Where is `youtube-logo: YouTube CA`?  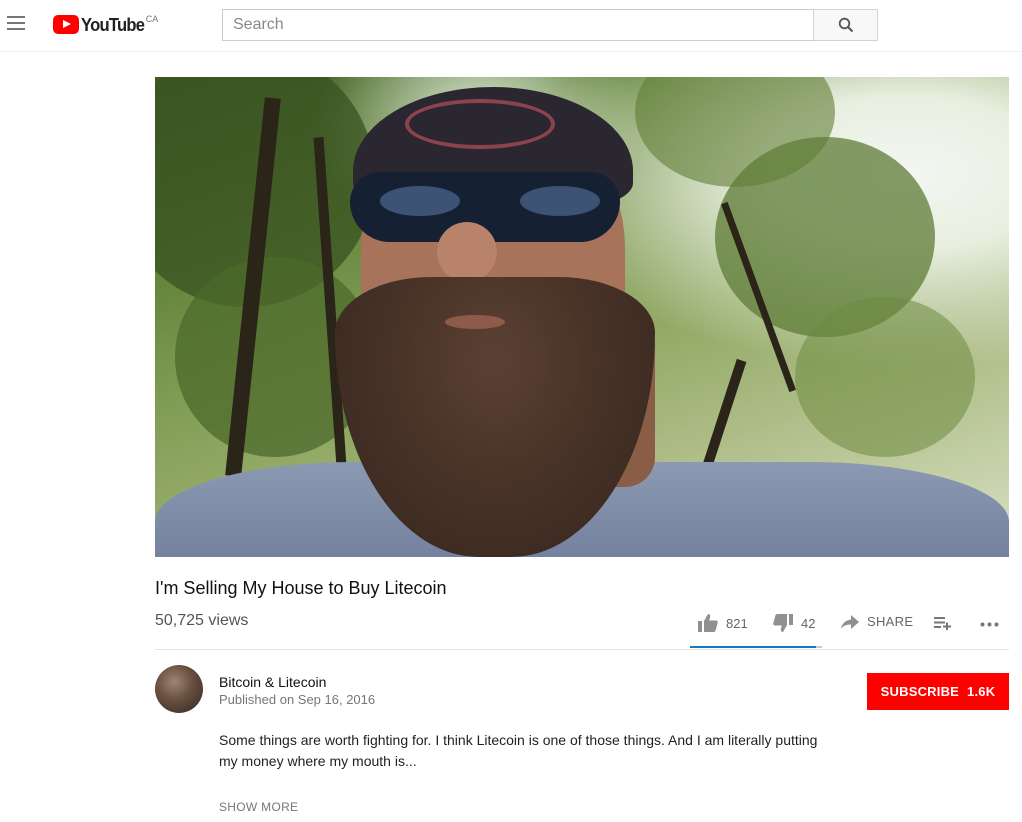 youtube-logo: YouTube CA is located at coordinates (105, 25).